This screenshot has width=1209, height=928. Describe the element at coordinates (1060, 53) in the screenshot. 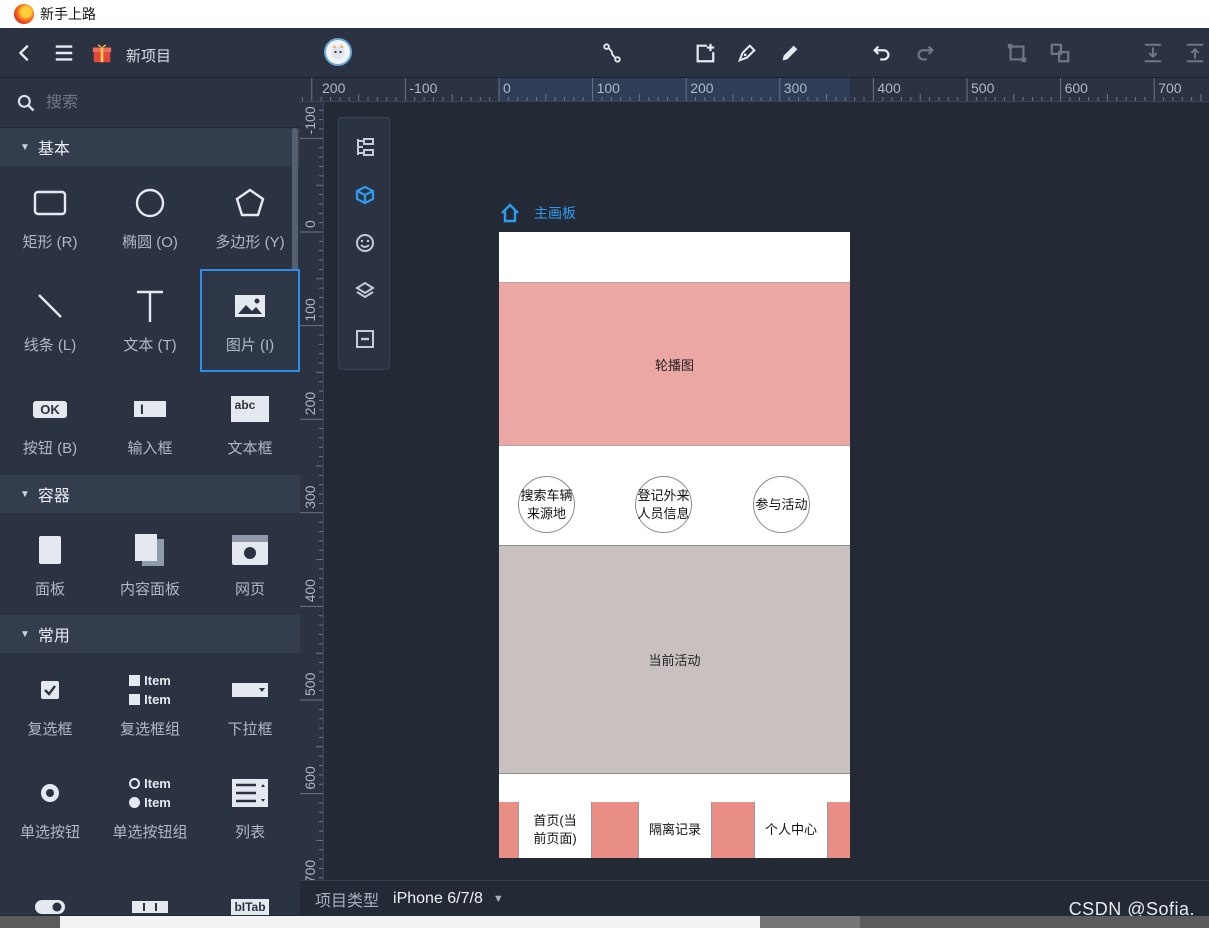

I see `ungroup-icon` at that location.